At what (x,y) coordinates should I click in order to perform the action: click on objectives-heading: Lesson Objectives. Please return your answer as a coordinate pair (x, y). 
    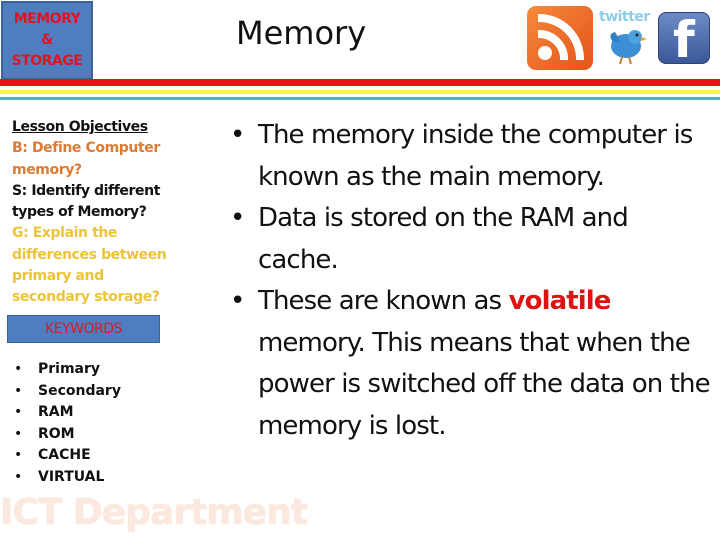
    Looking at the image, I should click on (80, 127).